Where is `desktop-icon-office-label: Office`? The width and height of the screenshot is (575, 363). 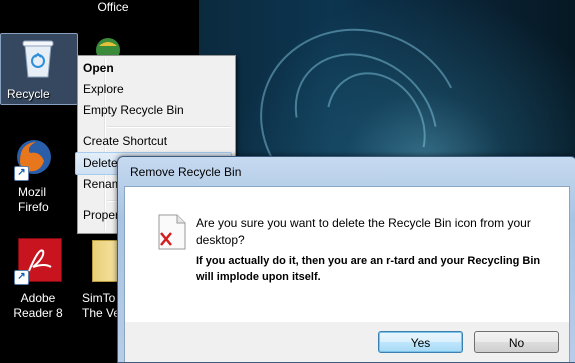 desktop-icon-office-label: Office is located at coordinates (113, 7).